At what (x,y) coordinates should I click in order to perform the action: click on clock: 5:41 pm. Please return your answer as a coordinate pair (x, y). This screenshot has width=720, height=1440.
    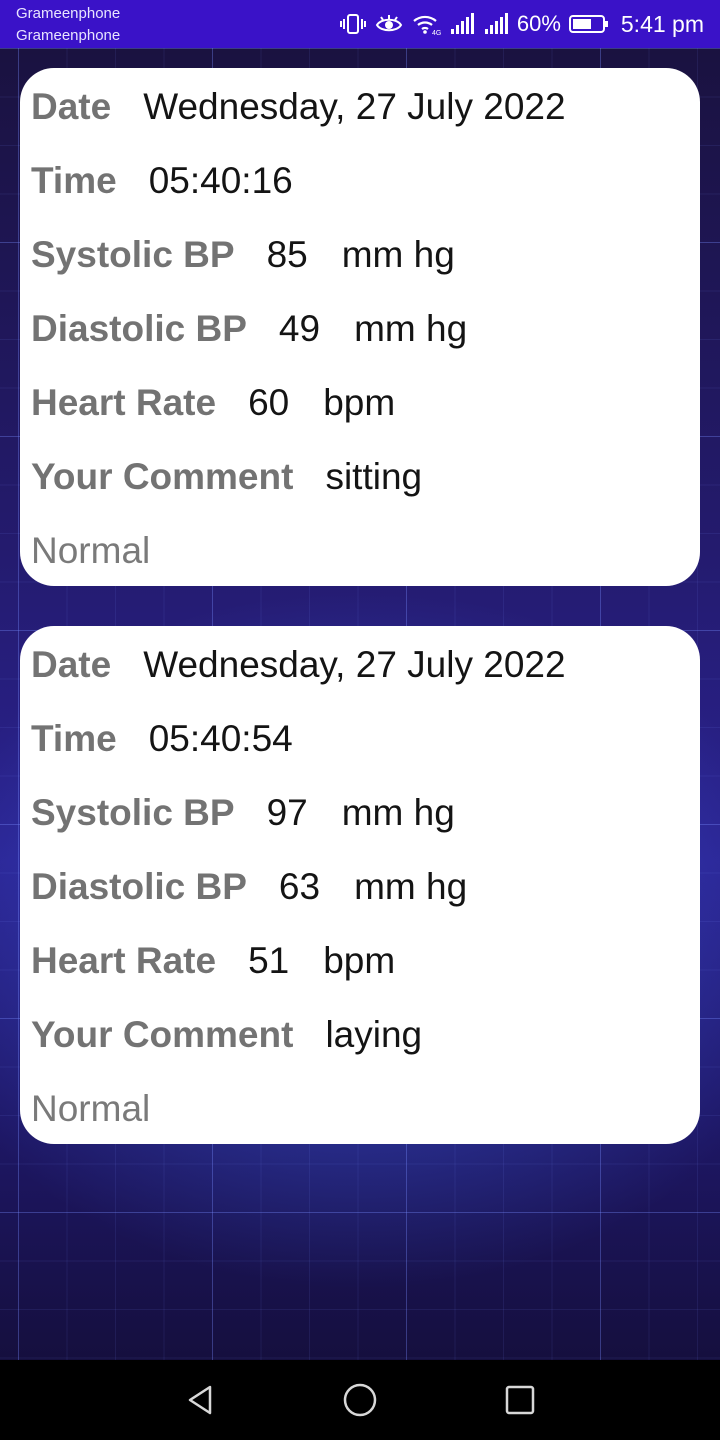
    Looking at the image, I should click on (662, 23).